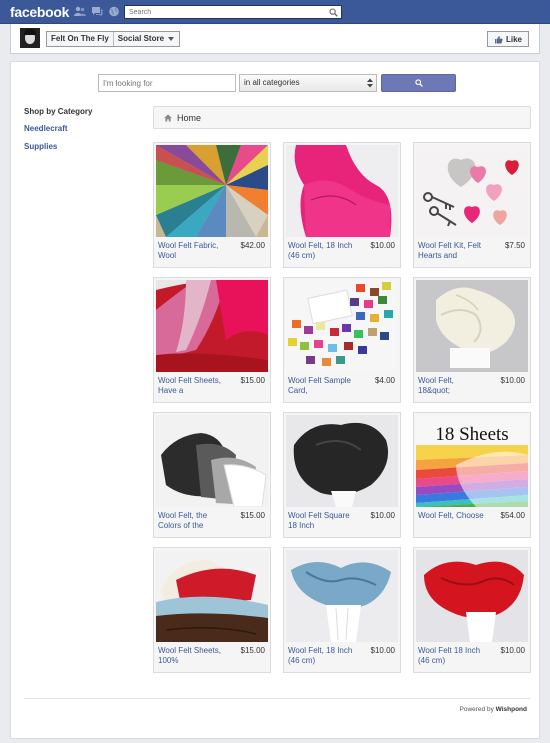  Describe the element at coordinates (191, 520) in the screenshot. I see `product-title: Wool Felt, the Colors of the` at that location.